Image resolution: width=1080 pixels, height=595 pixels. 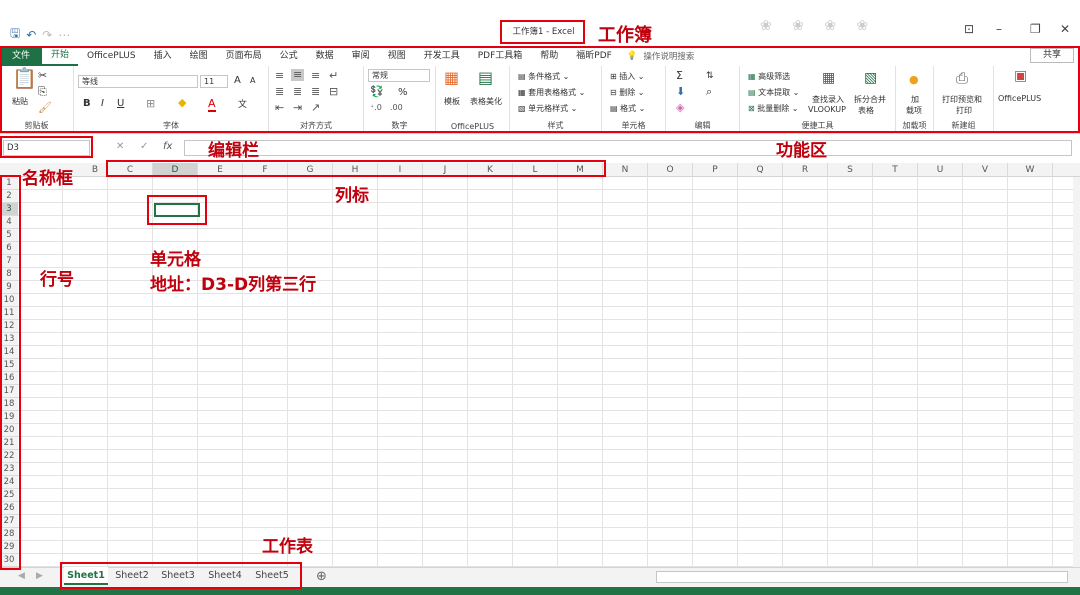 I want to click on customize-qat-icon: ⋯, so click(x=64, y=35).